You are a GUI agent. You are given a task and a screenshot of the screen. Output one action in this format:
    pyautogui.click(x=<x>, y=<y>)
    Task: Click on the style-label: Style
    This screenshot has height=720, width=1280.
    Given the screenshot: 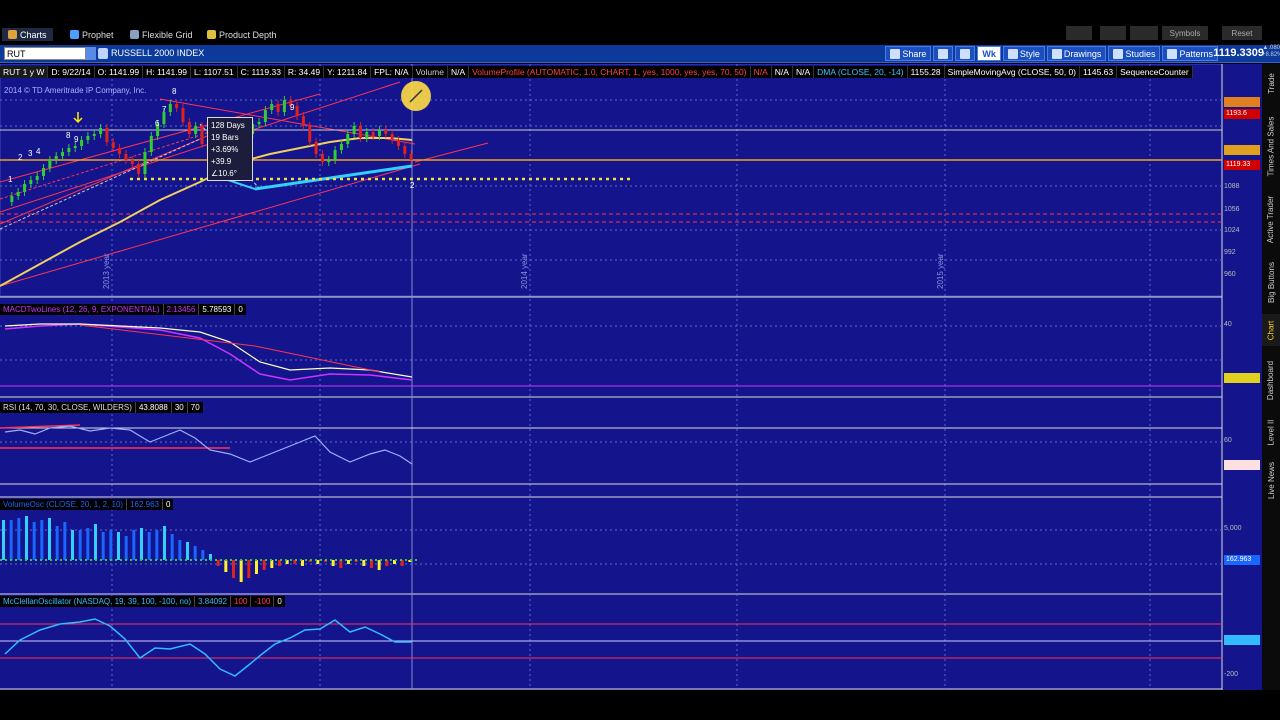 What is the action you would take?
    pyautogui.click(x=1029, y=53)
    